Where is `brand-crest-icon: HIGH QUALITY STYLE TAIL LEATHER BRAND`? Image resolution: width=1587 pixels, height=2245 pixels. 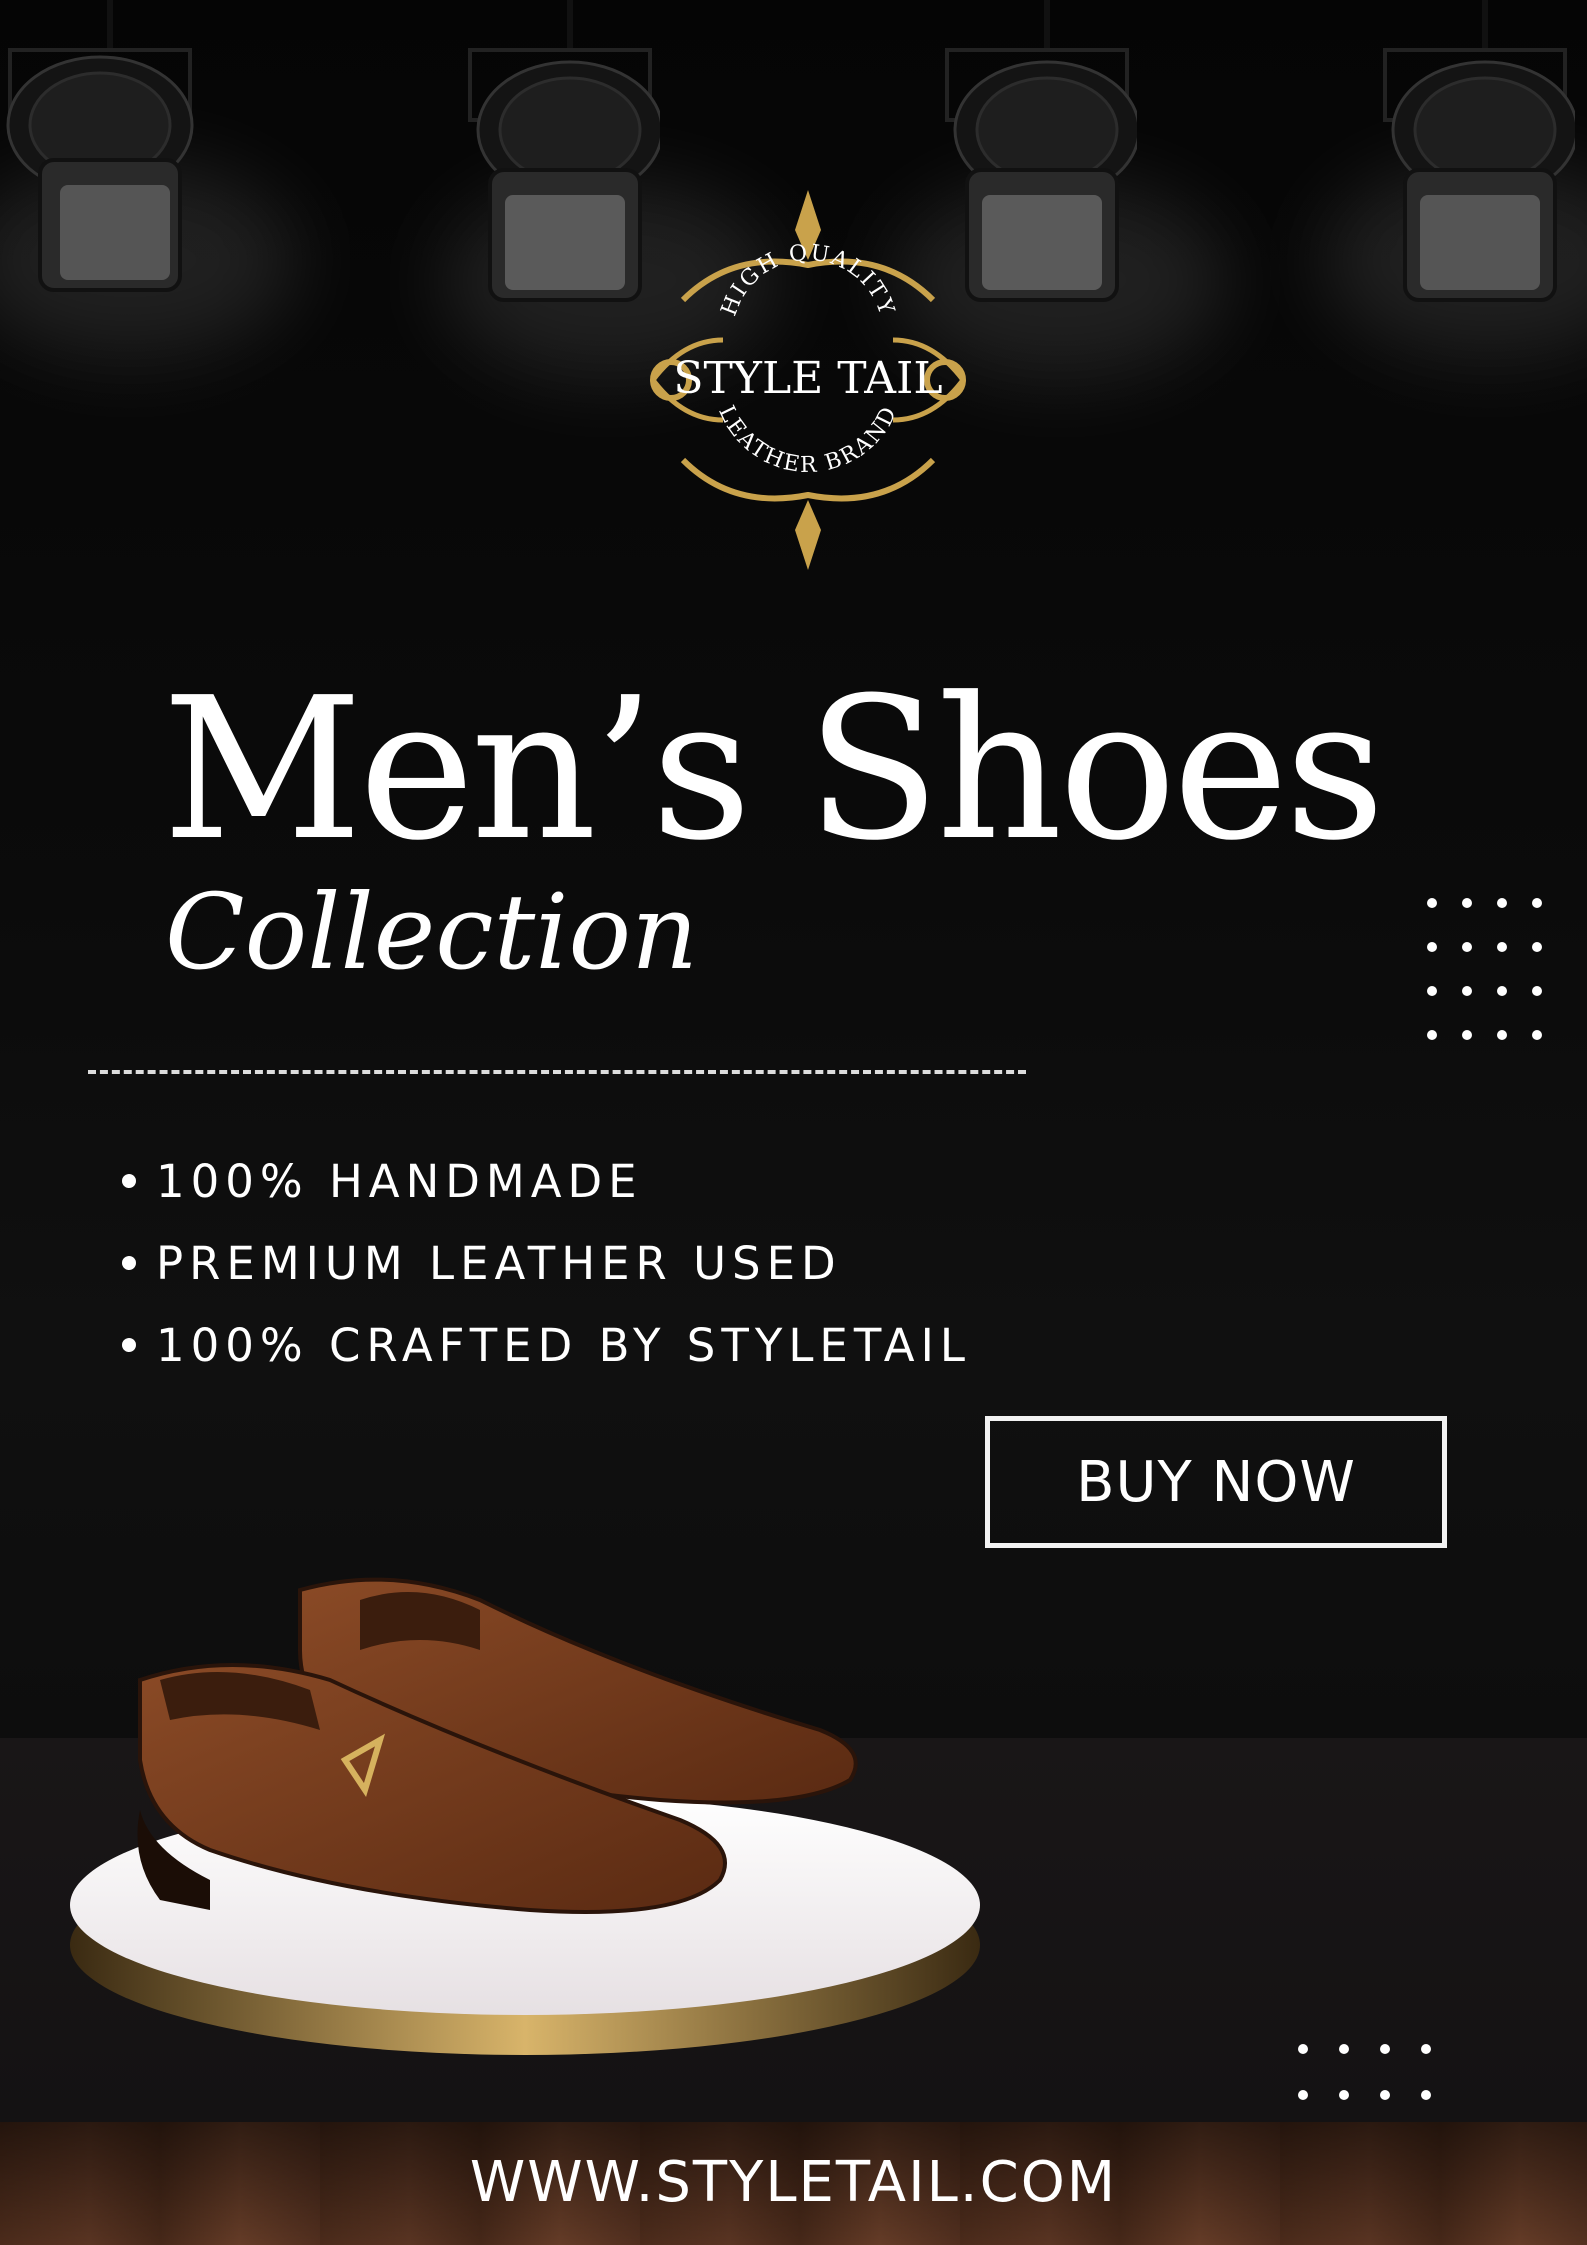 brand-crest-icon: HIGH QUALITY STYLE TAIL LEATHER BRAND is located at coordinates (808, 380).